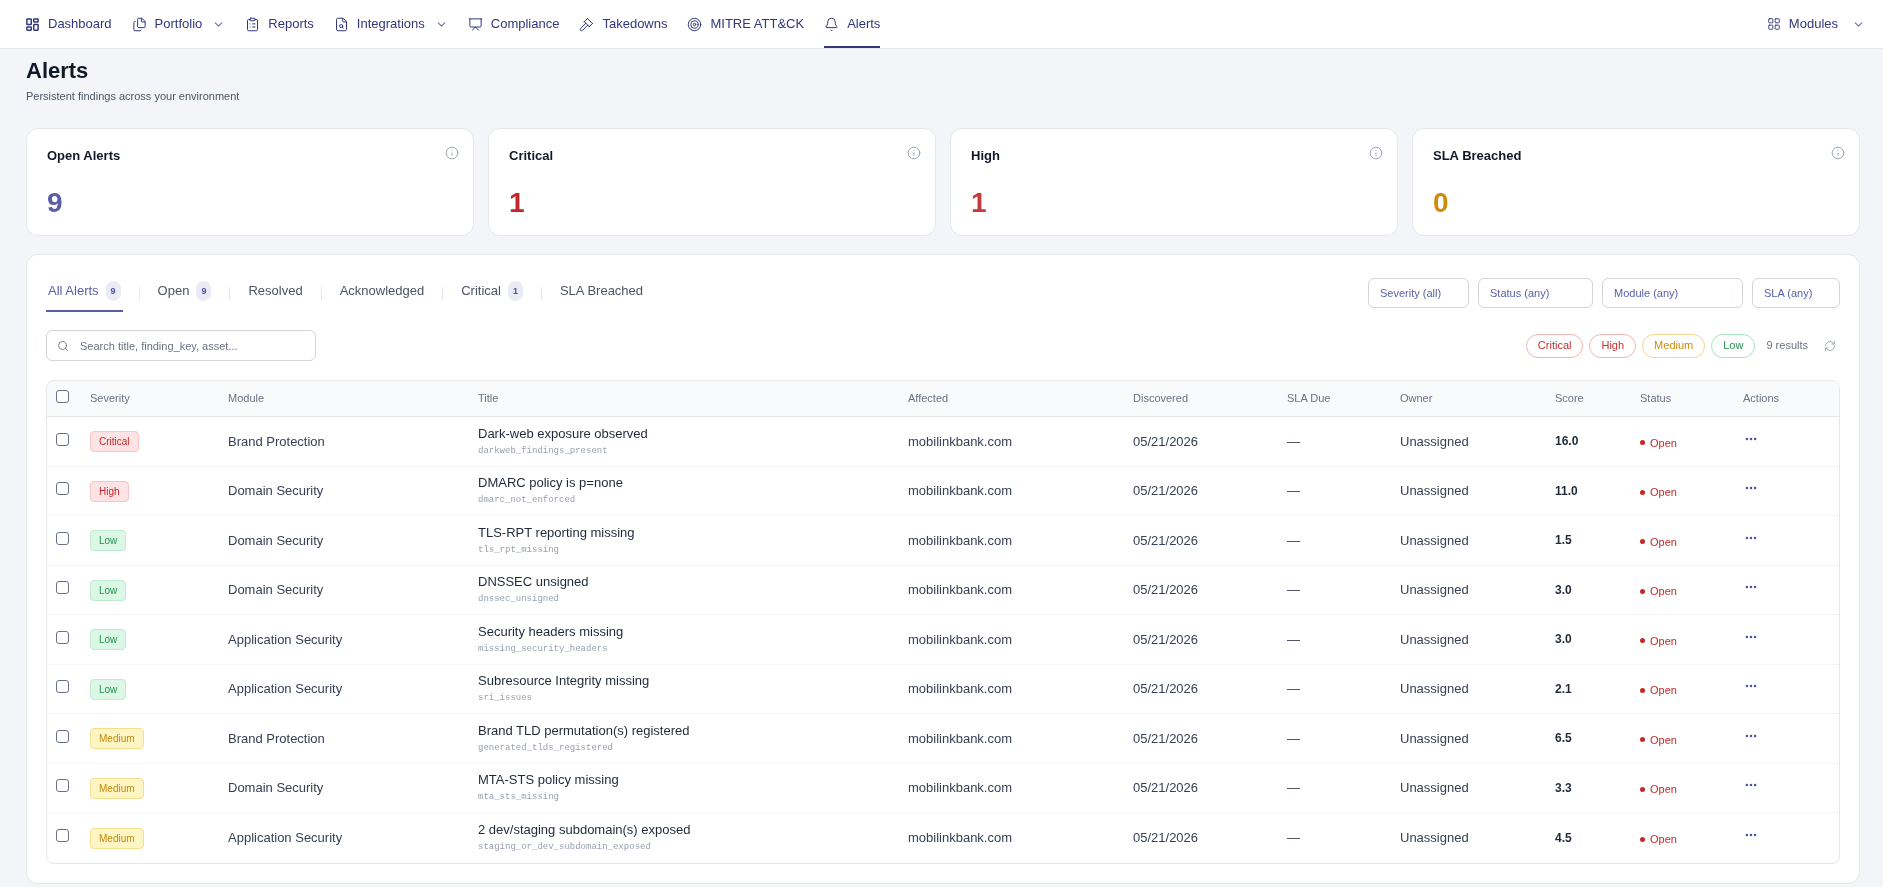  Describe the element at coordinates (1563, 541) in the screenshot. I see `score: 1.5` at that location.